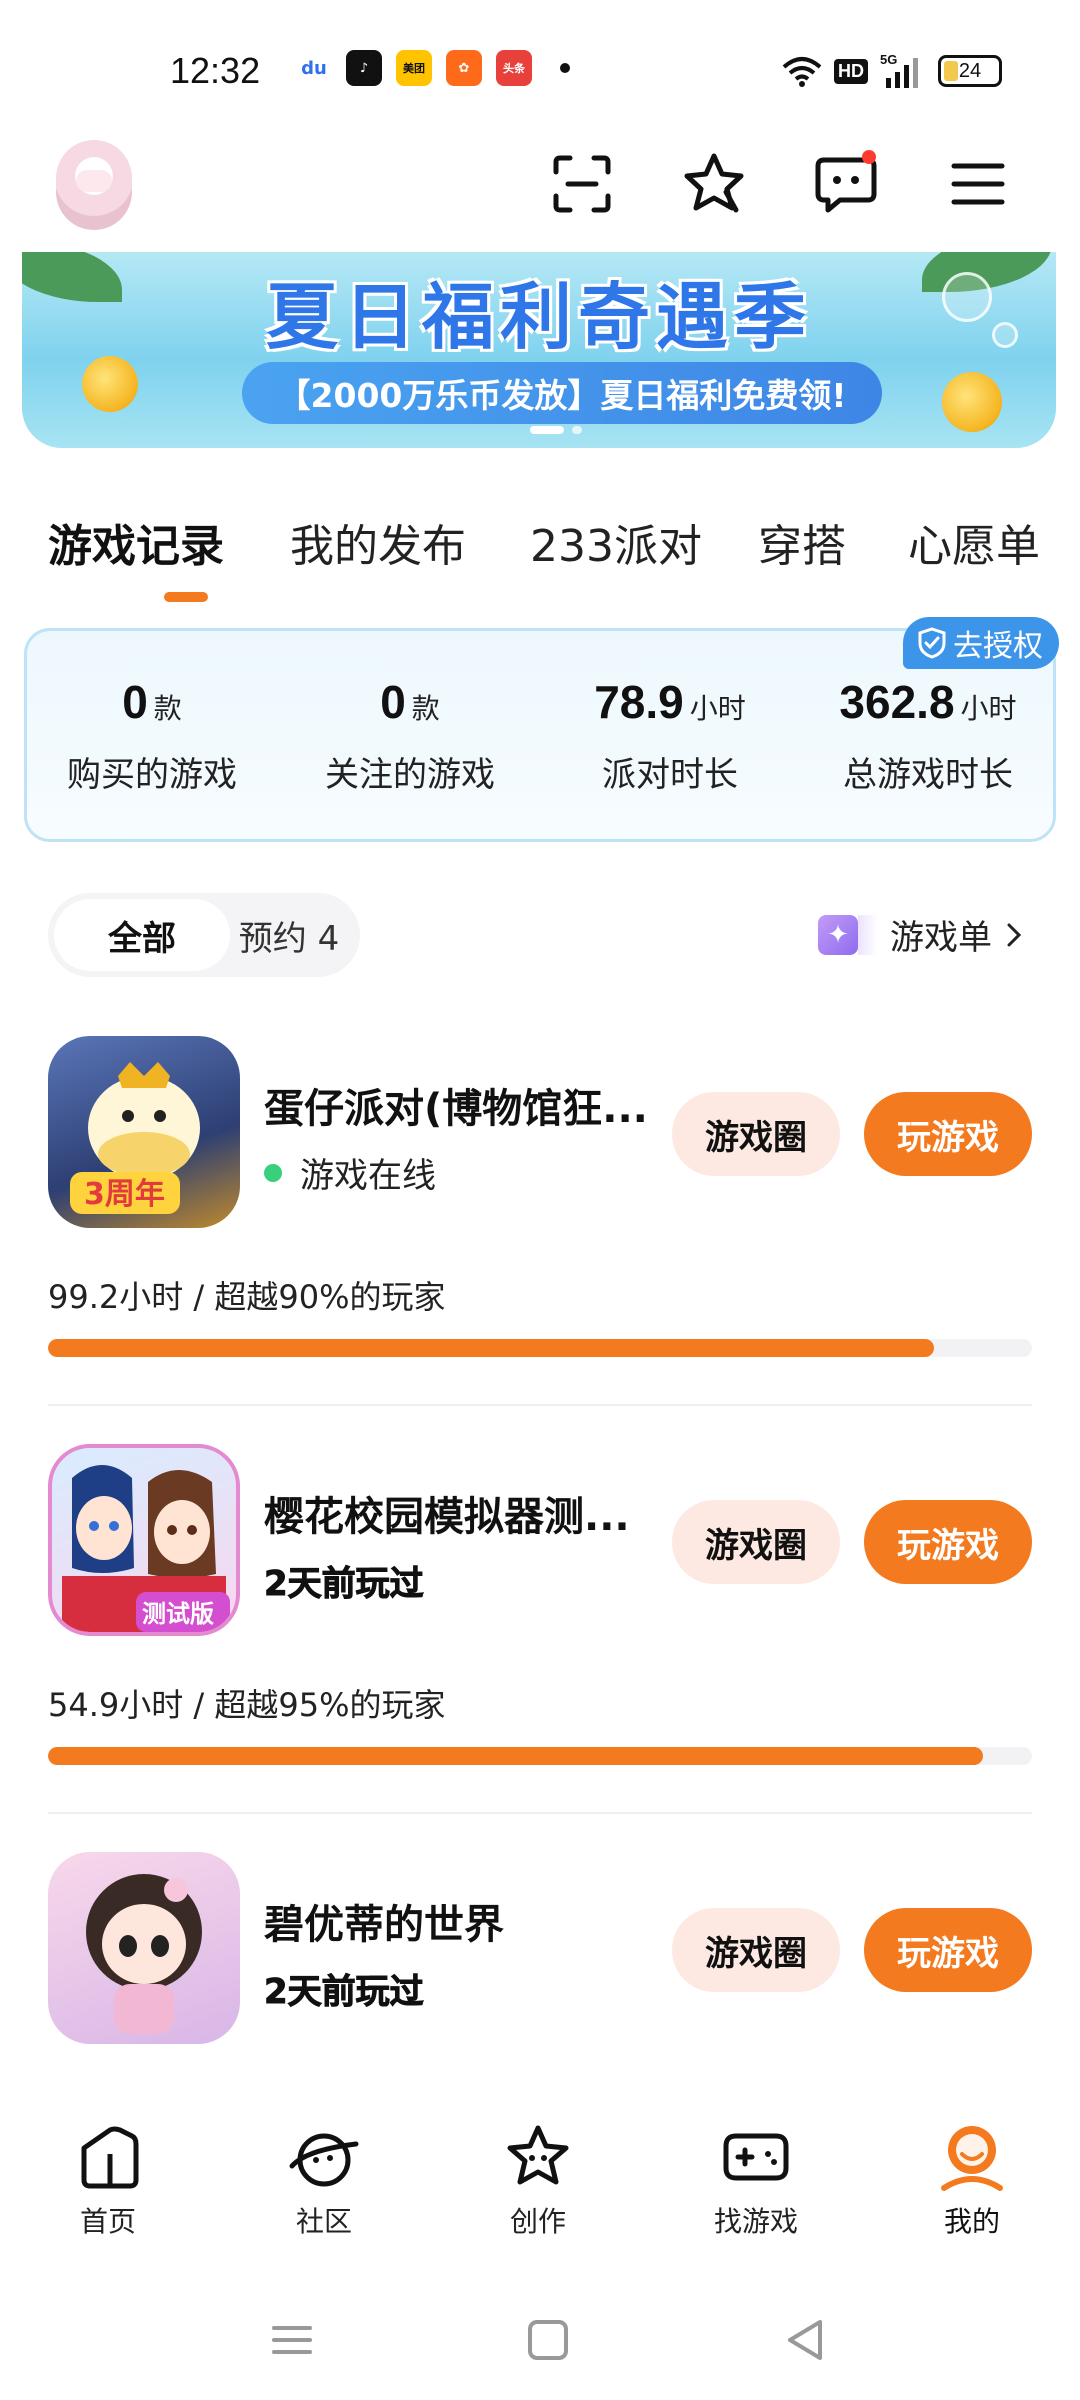 This screenshot has height=2400, width=1080. I want to click on game-icon-bobby-world, so click(144, 1948).